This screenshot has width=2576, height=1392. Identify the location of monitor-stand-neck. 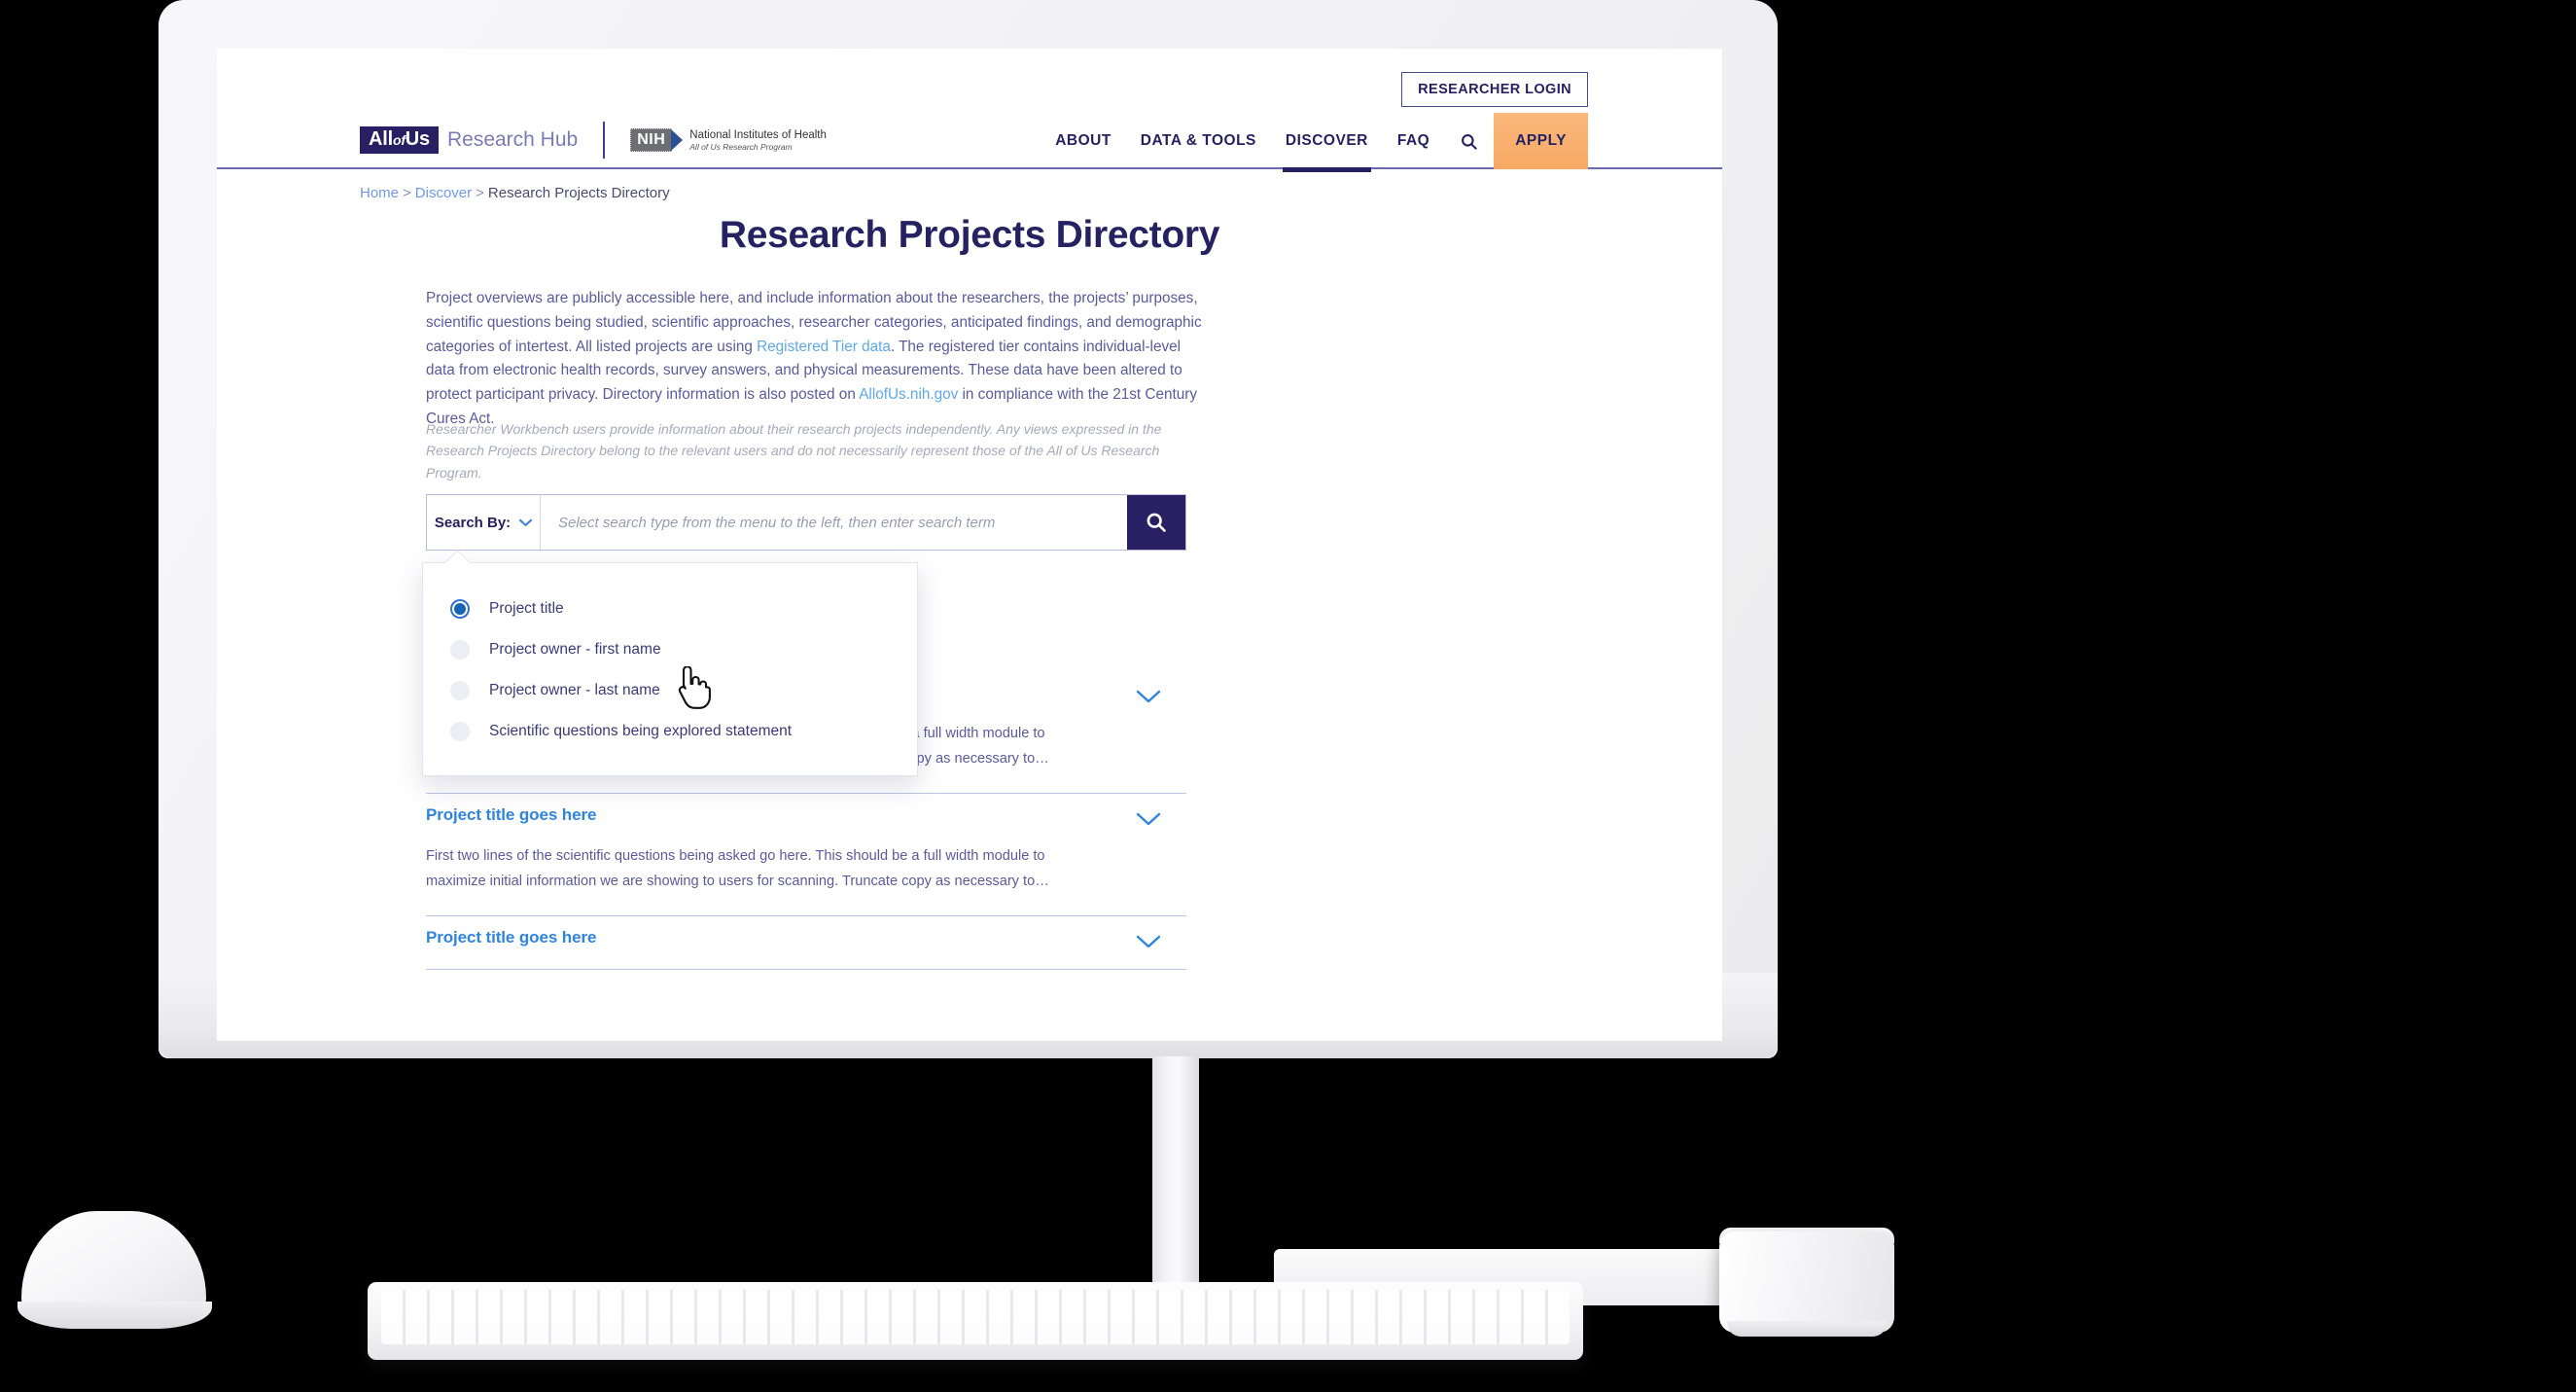
(1175, 1180).